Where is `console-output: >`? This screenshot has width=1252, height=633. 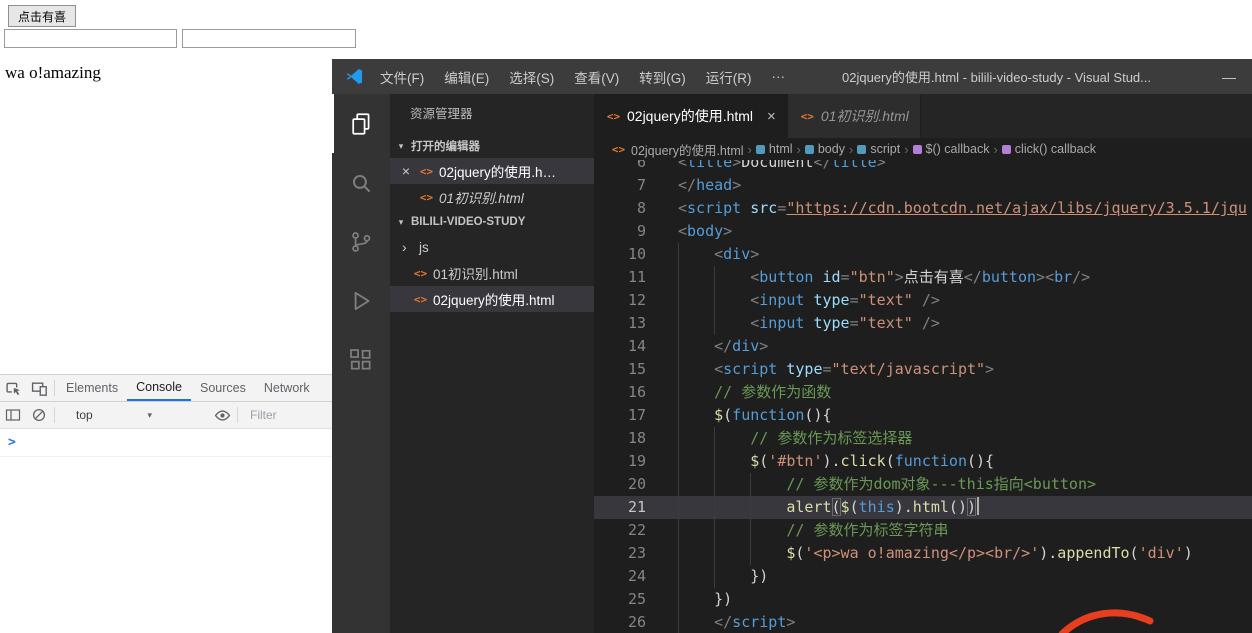 console-output: > is located at coordinates (166, 443).